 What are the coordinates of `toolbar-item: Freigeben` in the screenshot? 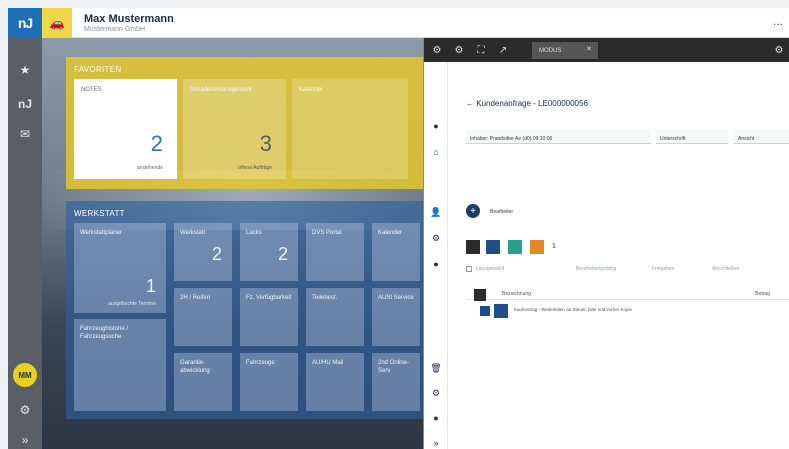 It's located at (663, 269).